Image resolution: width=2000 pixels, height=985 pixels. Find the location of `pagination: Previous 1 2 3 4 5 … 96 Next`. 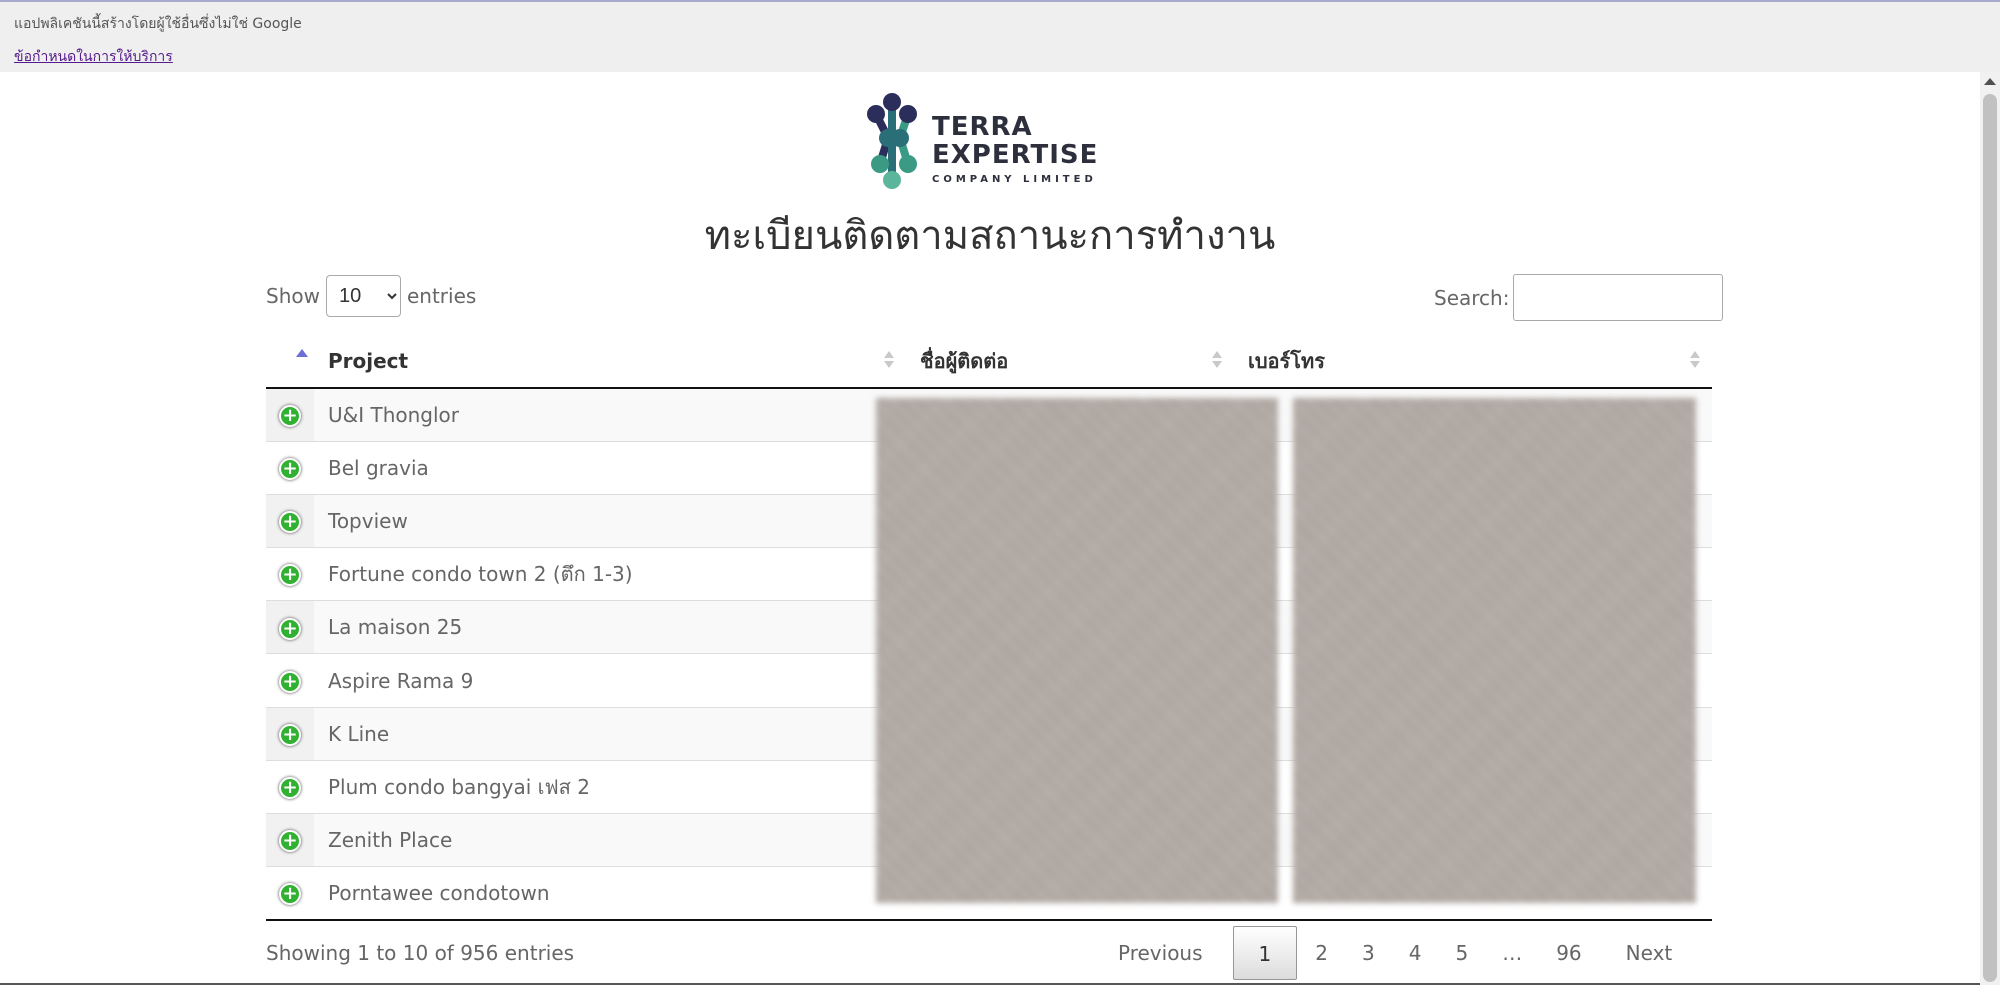

pagination: Previous 1 2 3 4 5 … 96 Next is located at coordinates (1394, 953).